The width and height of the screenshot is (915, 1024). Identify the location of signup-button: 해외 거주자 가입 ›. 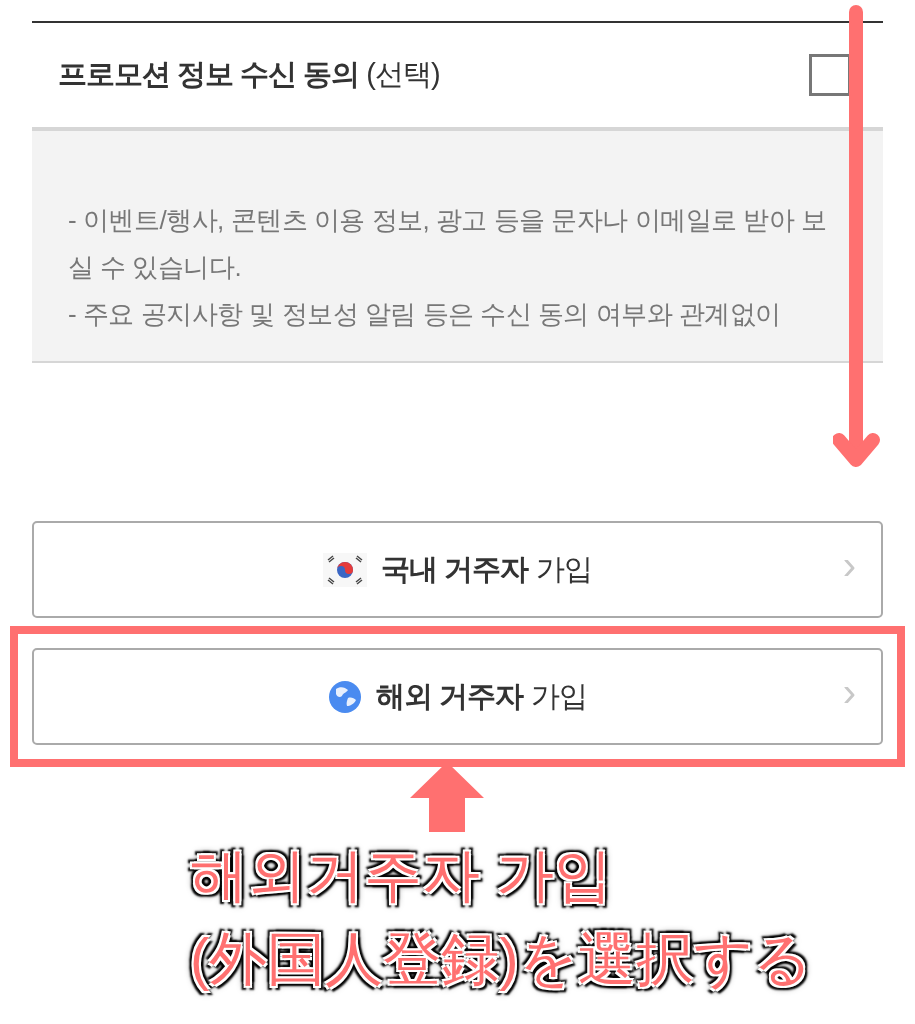
(457, 696).